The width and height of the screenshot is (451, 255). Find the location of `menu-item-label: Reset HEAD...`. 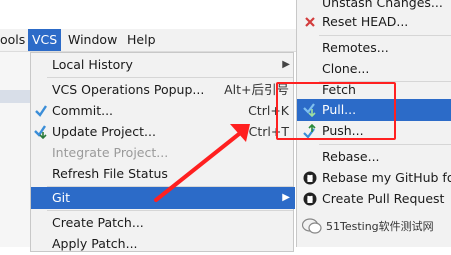

menu-item-label: Reset HEAD... is located at coordinates (365, 21).